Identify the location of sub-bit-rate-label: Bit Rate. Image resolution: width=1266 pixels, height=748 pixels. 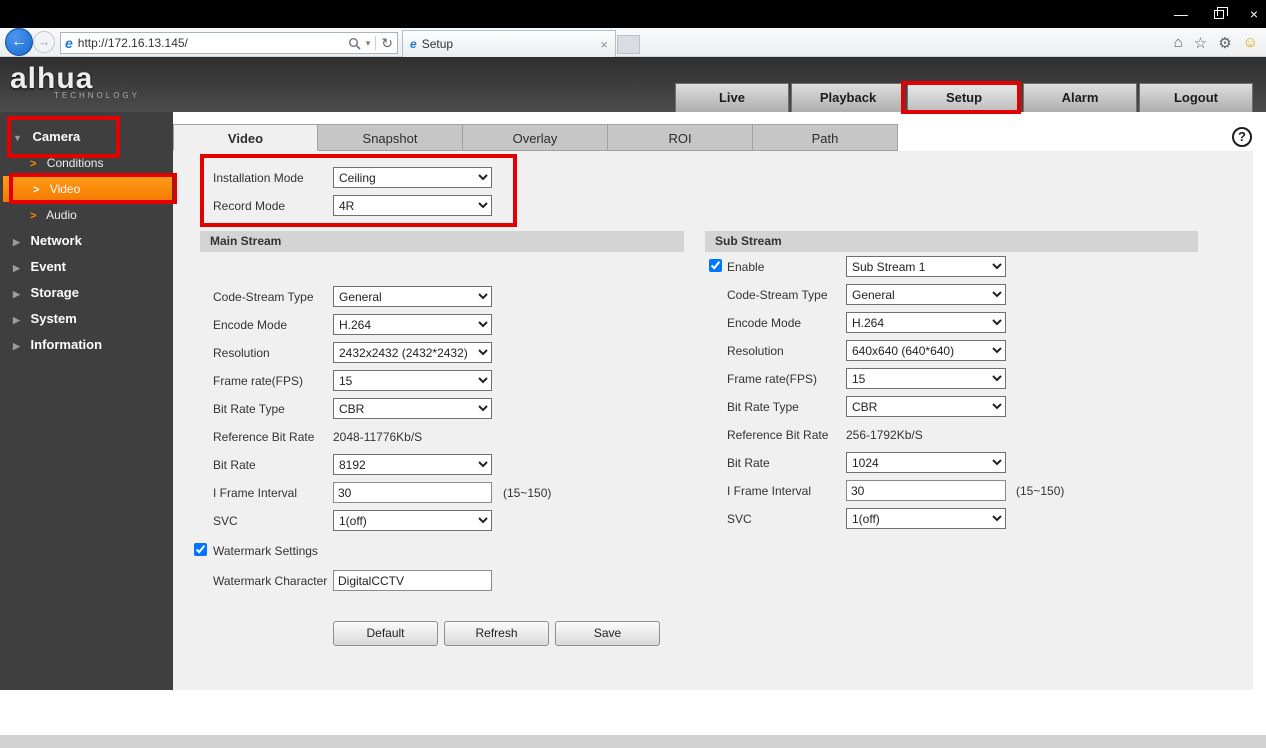
(748, 463).